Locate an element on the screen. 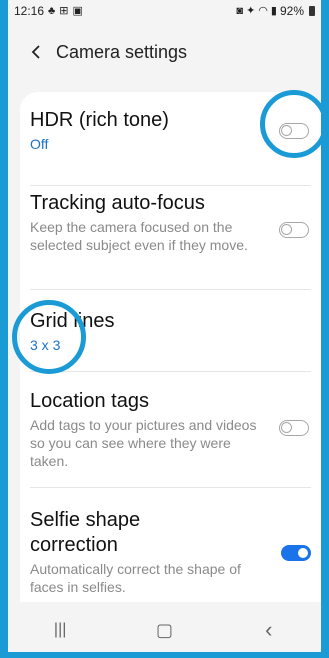 Image resolution: width=329 pixels, height=658 pixels. home-icon: ▢ is located at coordinates (164, 629).